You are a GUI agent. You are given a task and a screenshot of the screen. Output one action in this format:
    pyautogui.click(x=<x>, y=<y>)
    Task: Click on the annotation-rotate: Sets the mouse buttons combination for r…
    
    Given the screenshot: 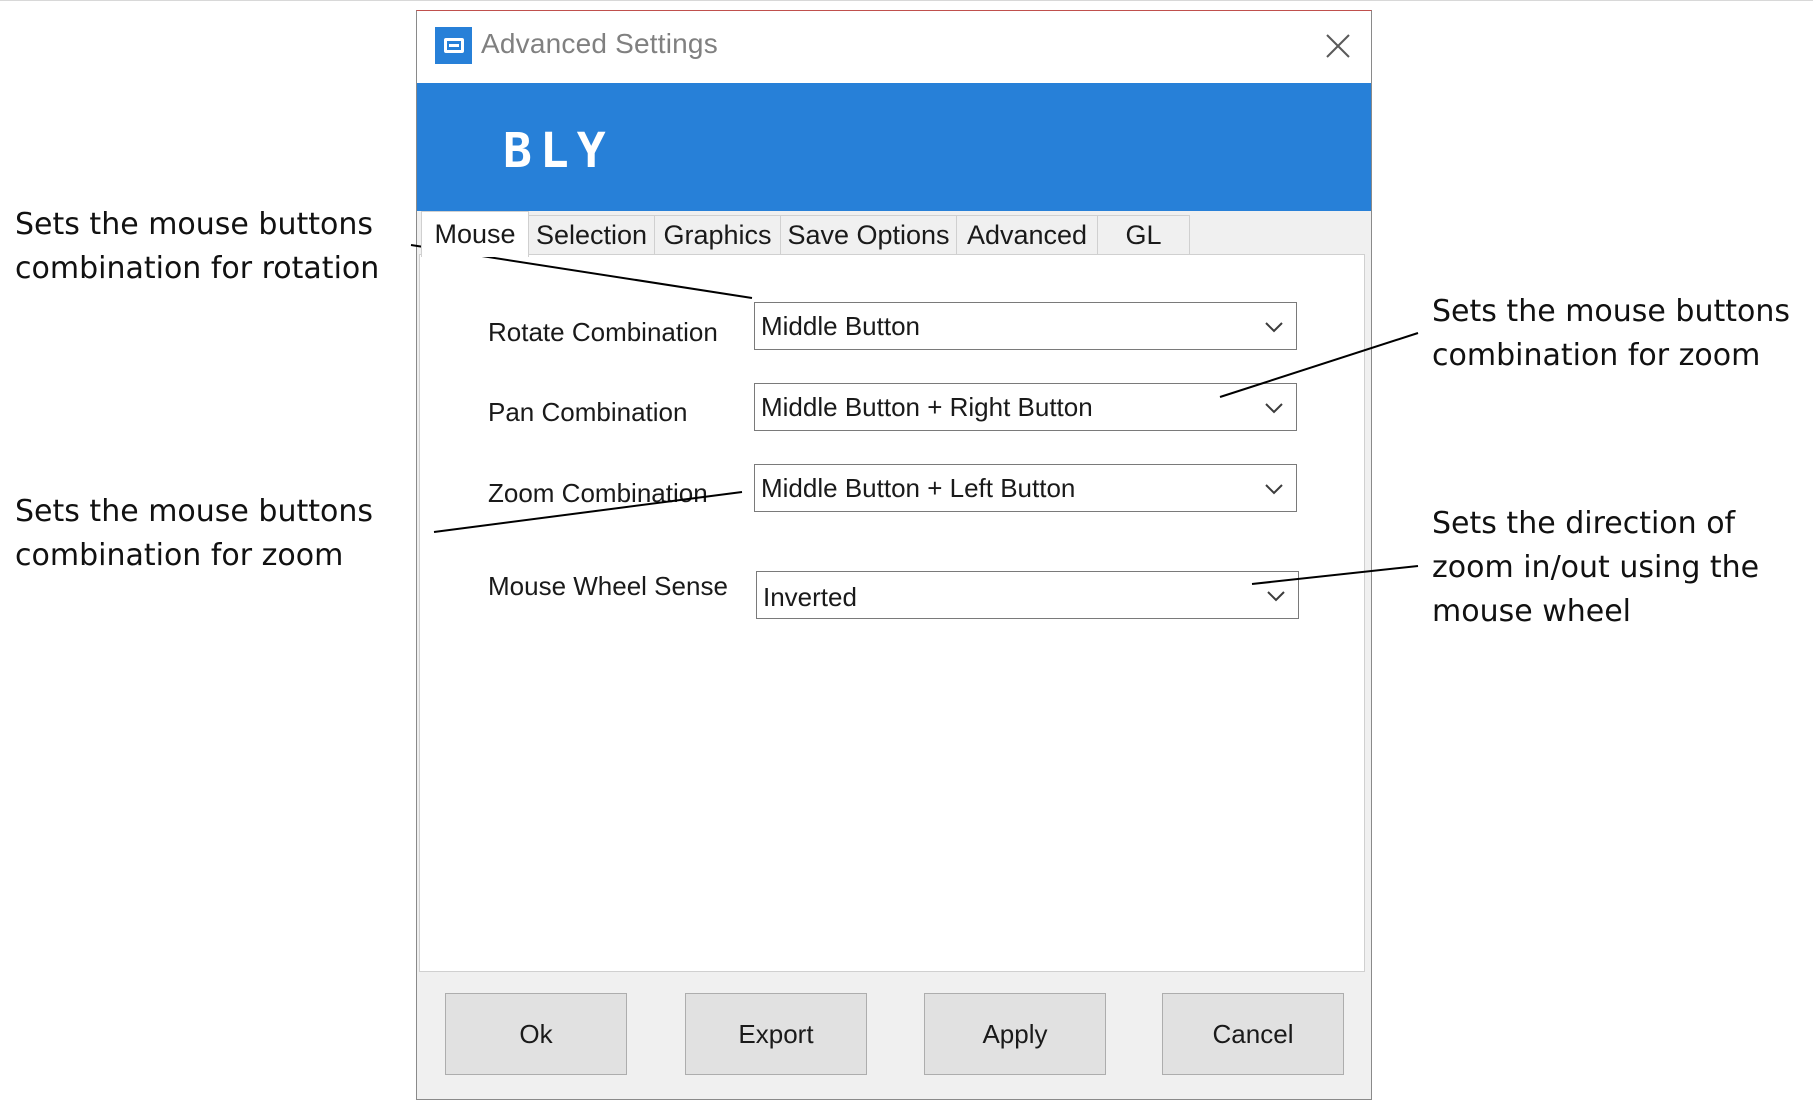 What is the action you would take?
    pyautogui.click(x=197, y=247)
    